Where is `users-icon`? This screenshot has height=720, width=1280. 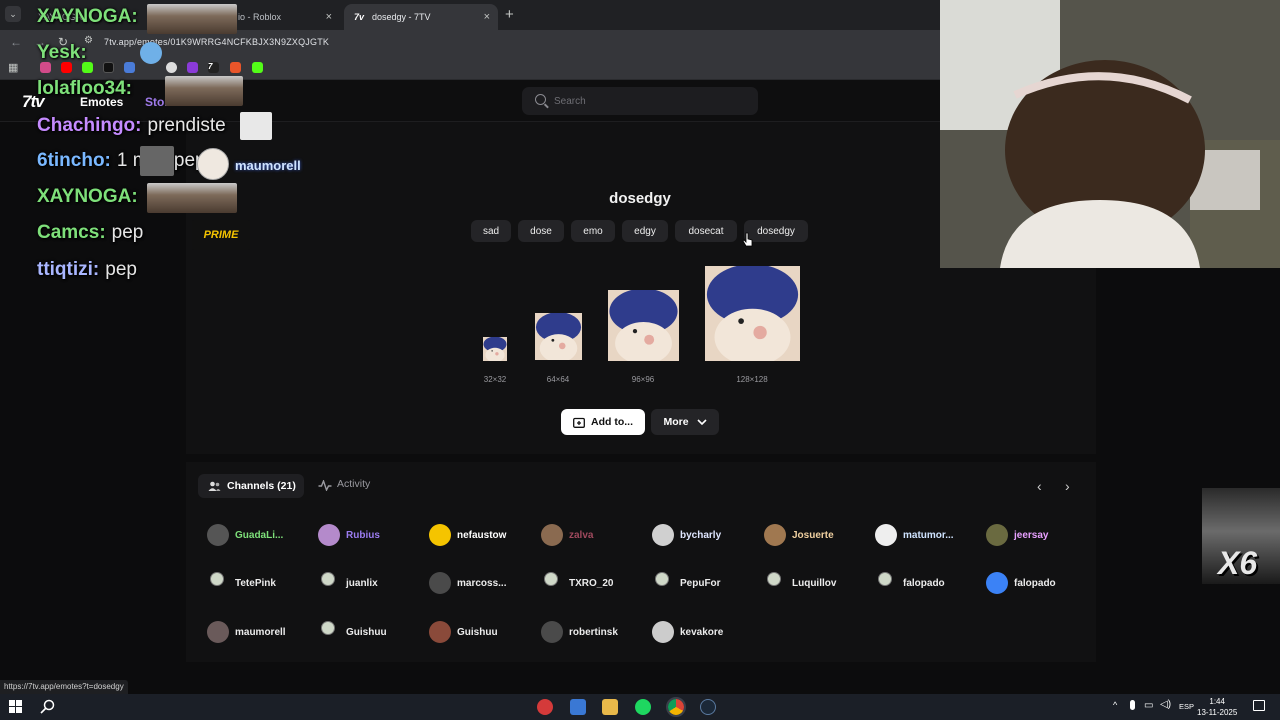
users-icon is located at coordinates (214, 486).